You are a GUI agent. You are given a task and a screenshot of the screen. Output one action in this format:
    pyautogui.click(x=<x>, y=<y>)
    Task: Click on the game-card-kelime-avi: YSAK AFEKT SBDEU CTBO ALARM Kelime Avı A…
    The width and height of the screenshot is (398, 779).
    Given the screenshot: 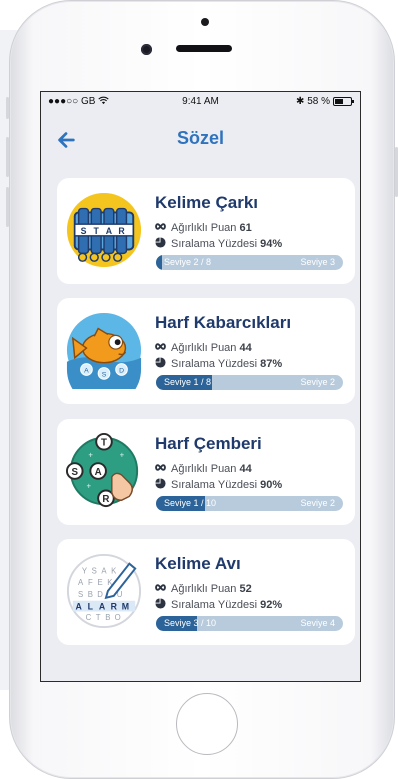 What is the action you would take?
    pyautogui.click(x=206, y=592)
    